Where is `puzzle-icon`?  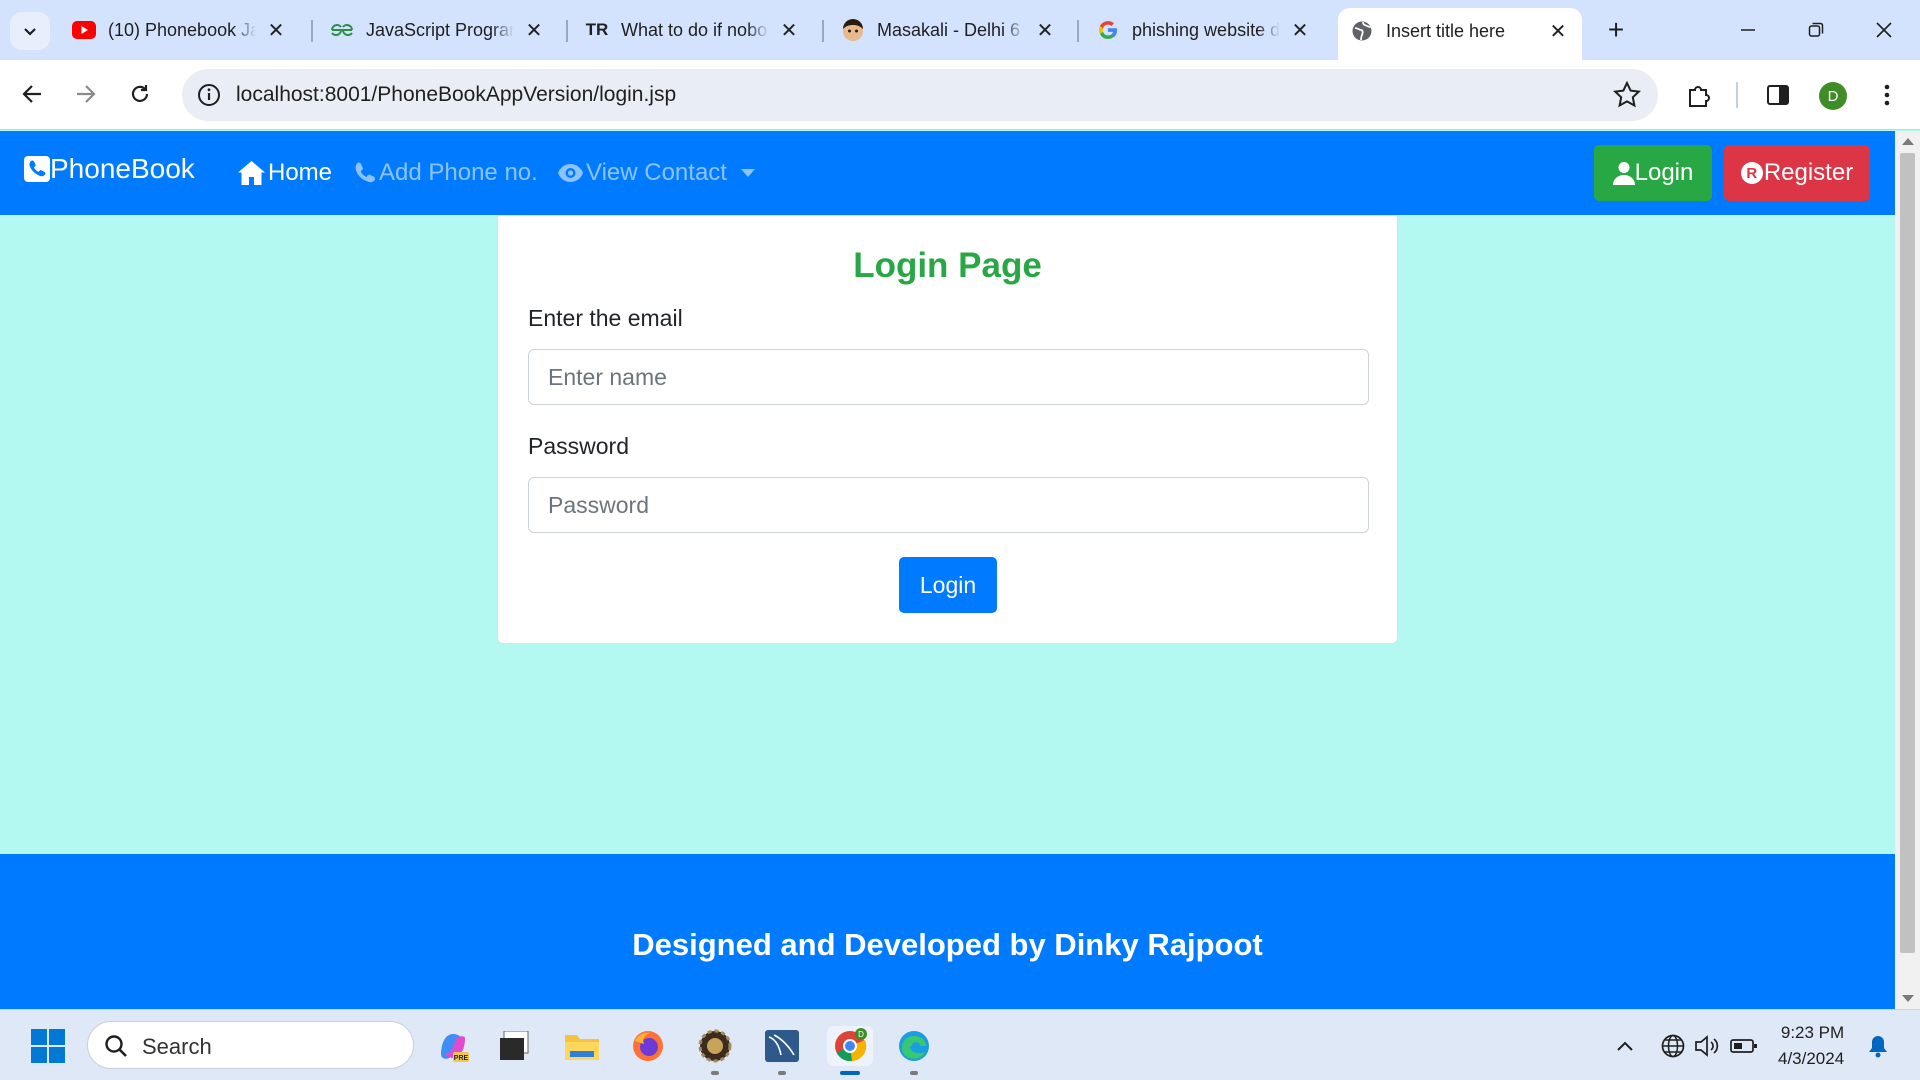
puzzle-icon is located at coordinates (1699, 96).